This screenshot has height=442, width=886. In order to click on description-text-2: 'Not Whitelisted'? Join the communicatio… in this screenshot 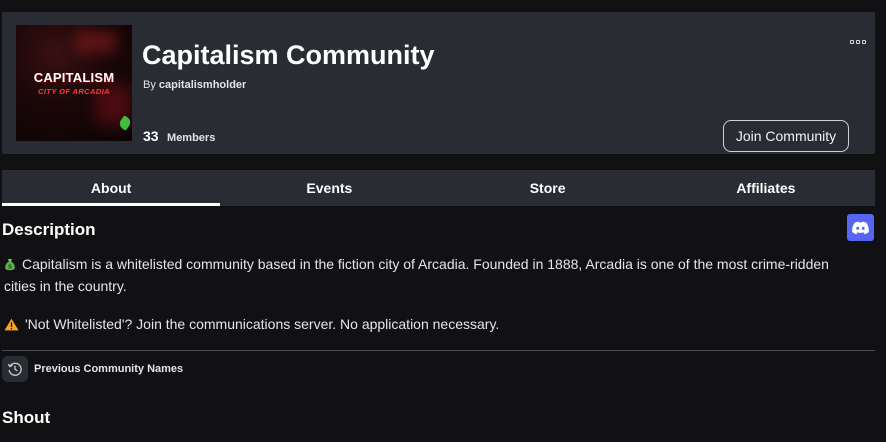, I will do `click(262, 324)`.